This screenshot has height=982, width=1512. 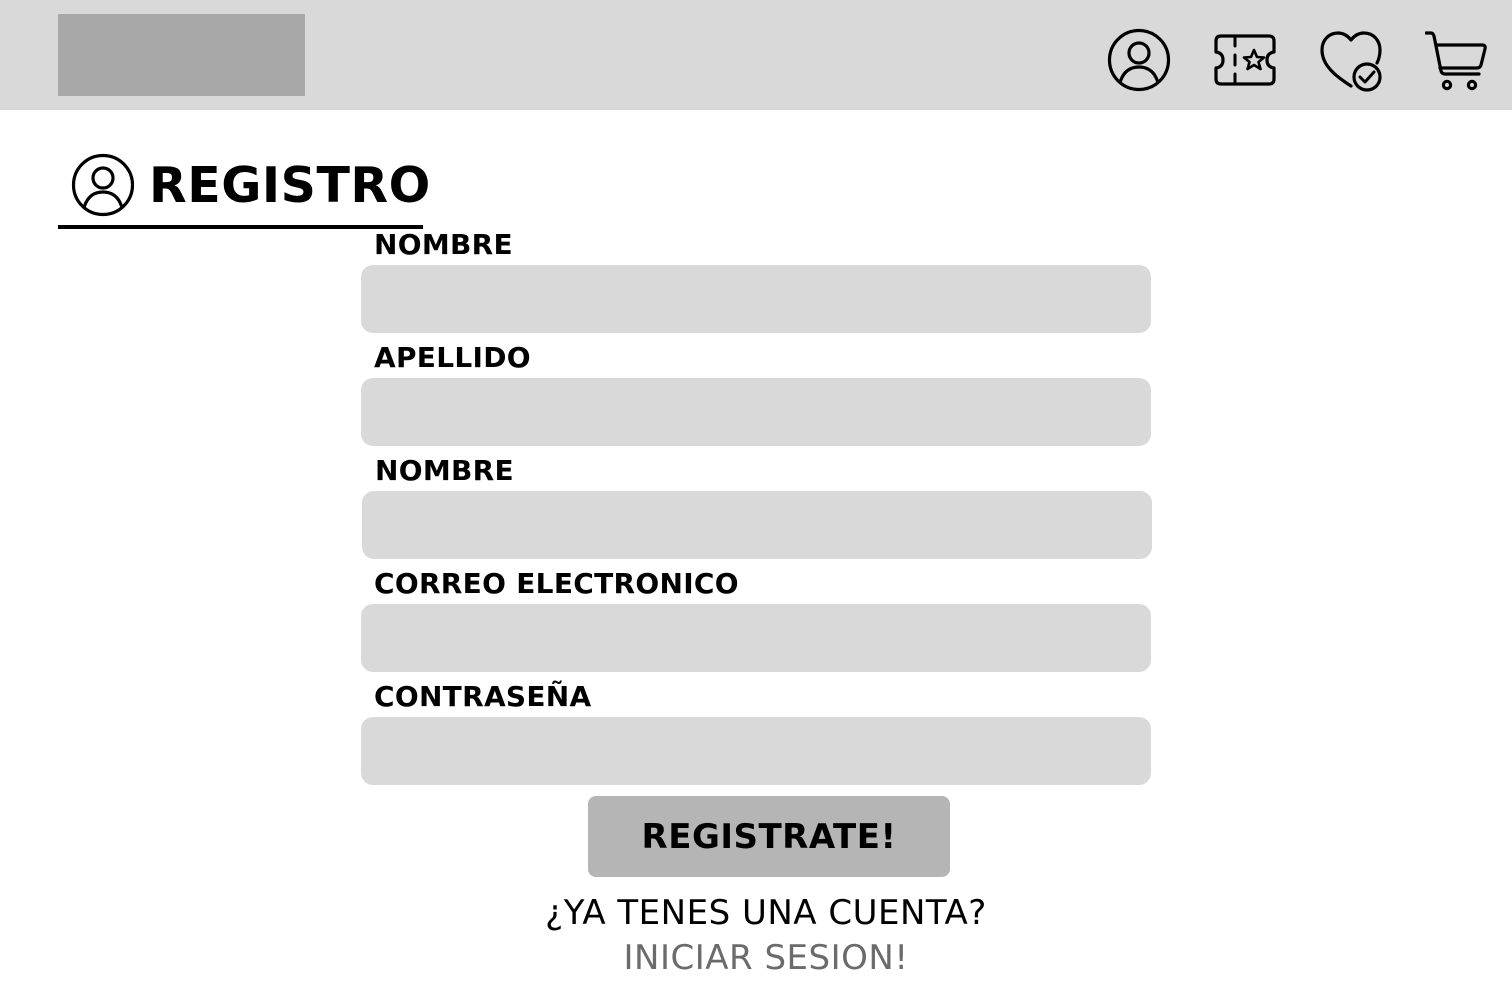 I want to click on title-underline, so click(x=240, y=227).